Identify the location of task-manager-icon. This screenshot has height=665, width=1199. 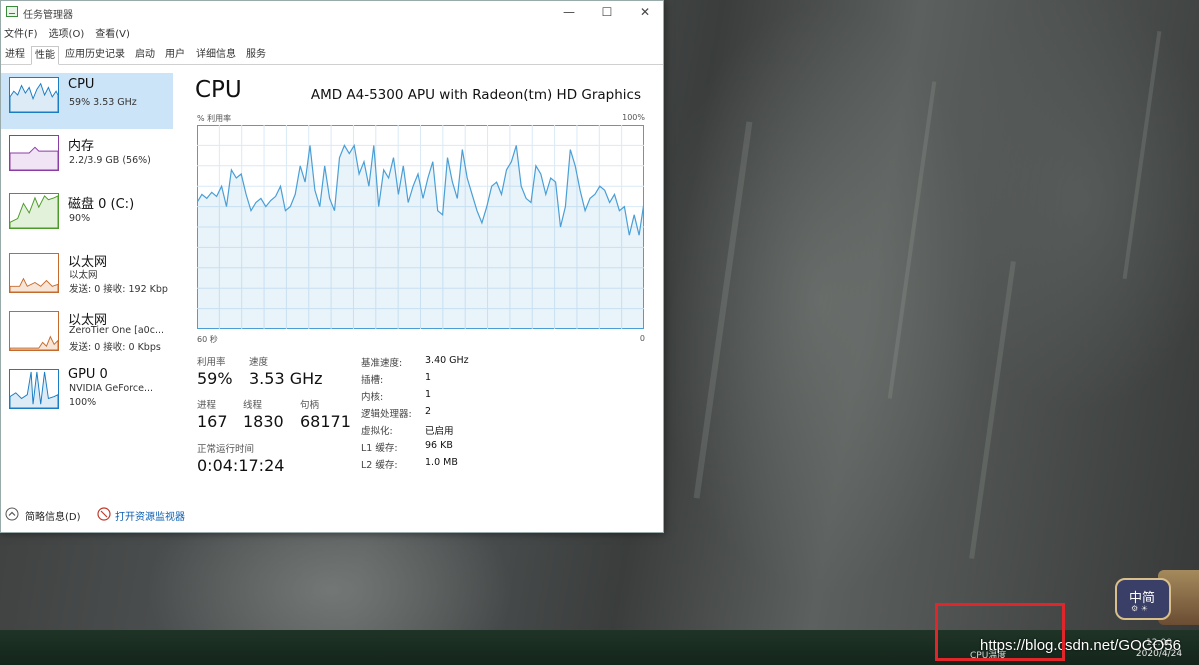
(12, 11).